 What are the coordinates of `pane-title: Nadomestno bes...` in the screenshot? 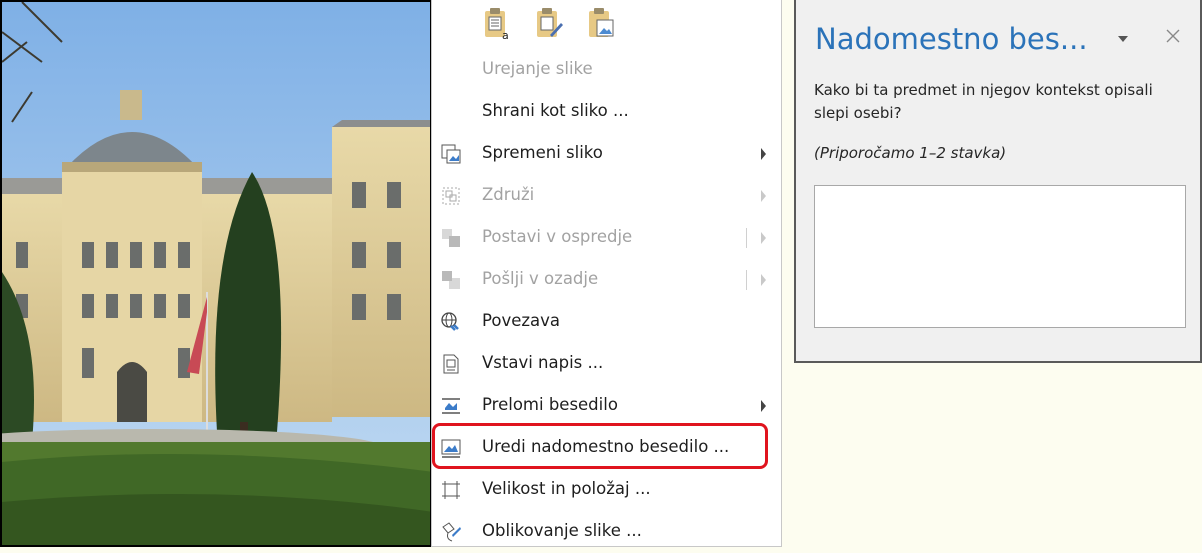 It's located at (951, 39).